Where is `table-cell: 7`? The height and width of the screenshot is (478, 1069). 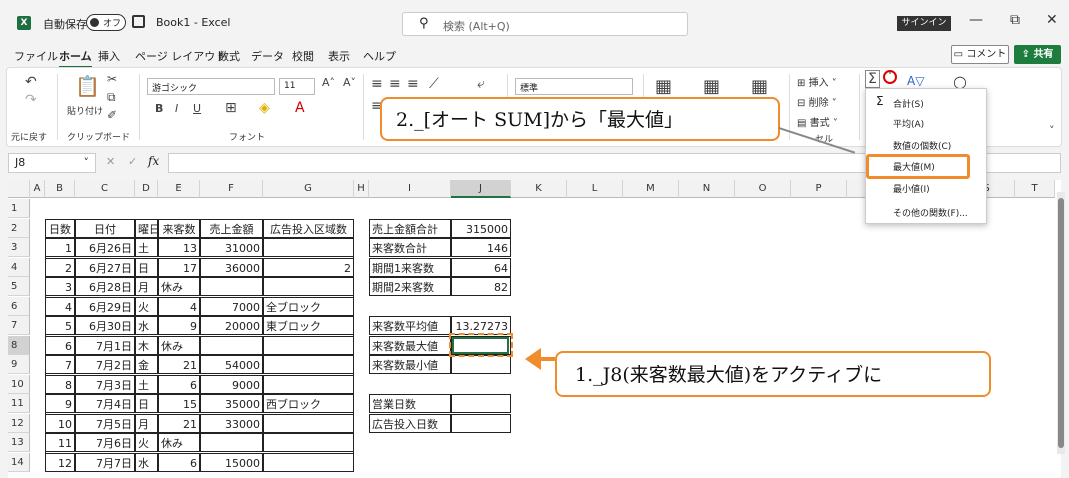
table-cell: 7 is located at coordinates (60, 364).